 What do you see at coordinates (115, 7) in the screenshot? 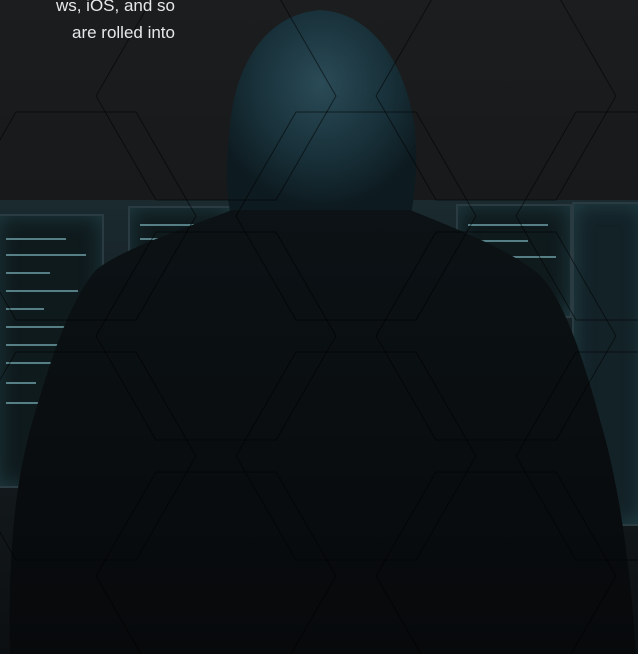
I see `intro-text-line-1: ws, iOS, and so` at bounding box center [115, 7].